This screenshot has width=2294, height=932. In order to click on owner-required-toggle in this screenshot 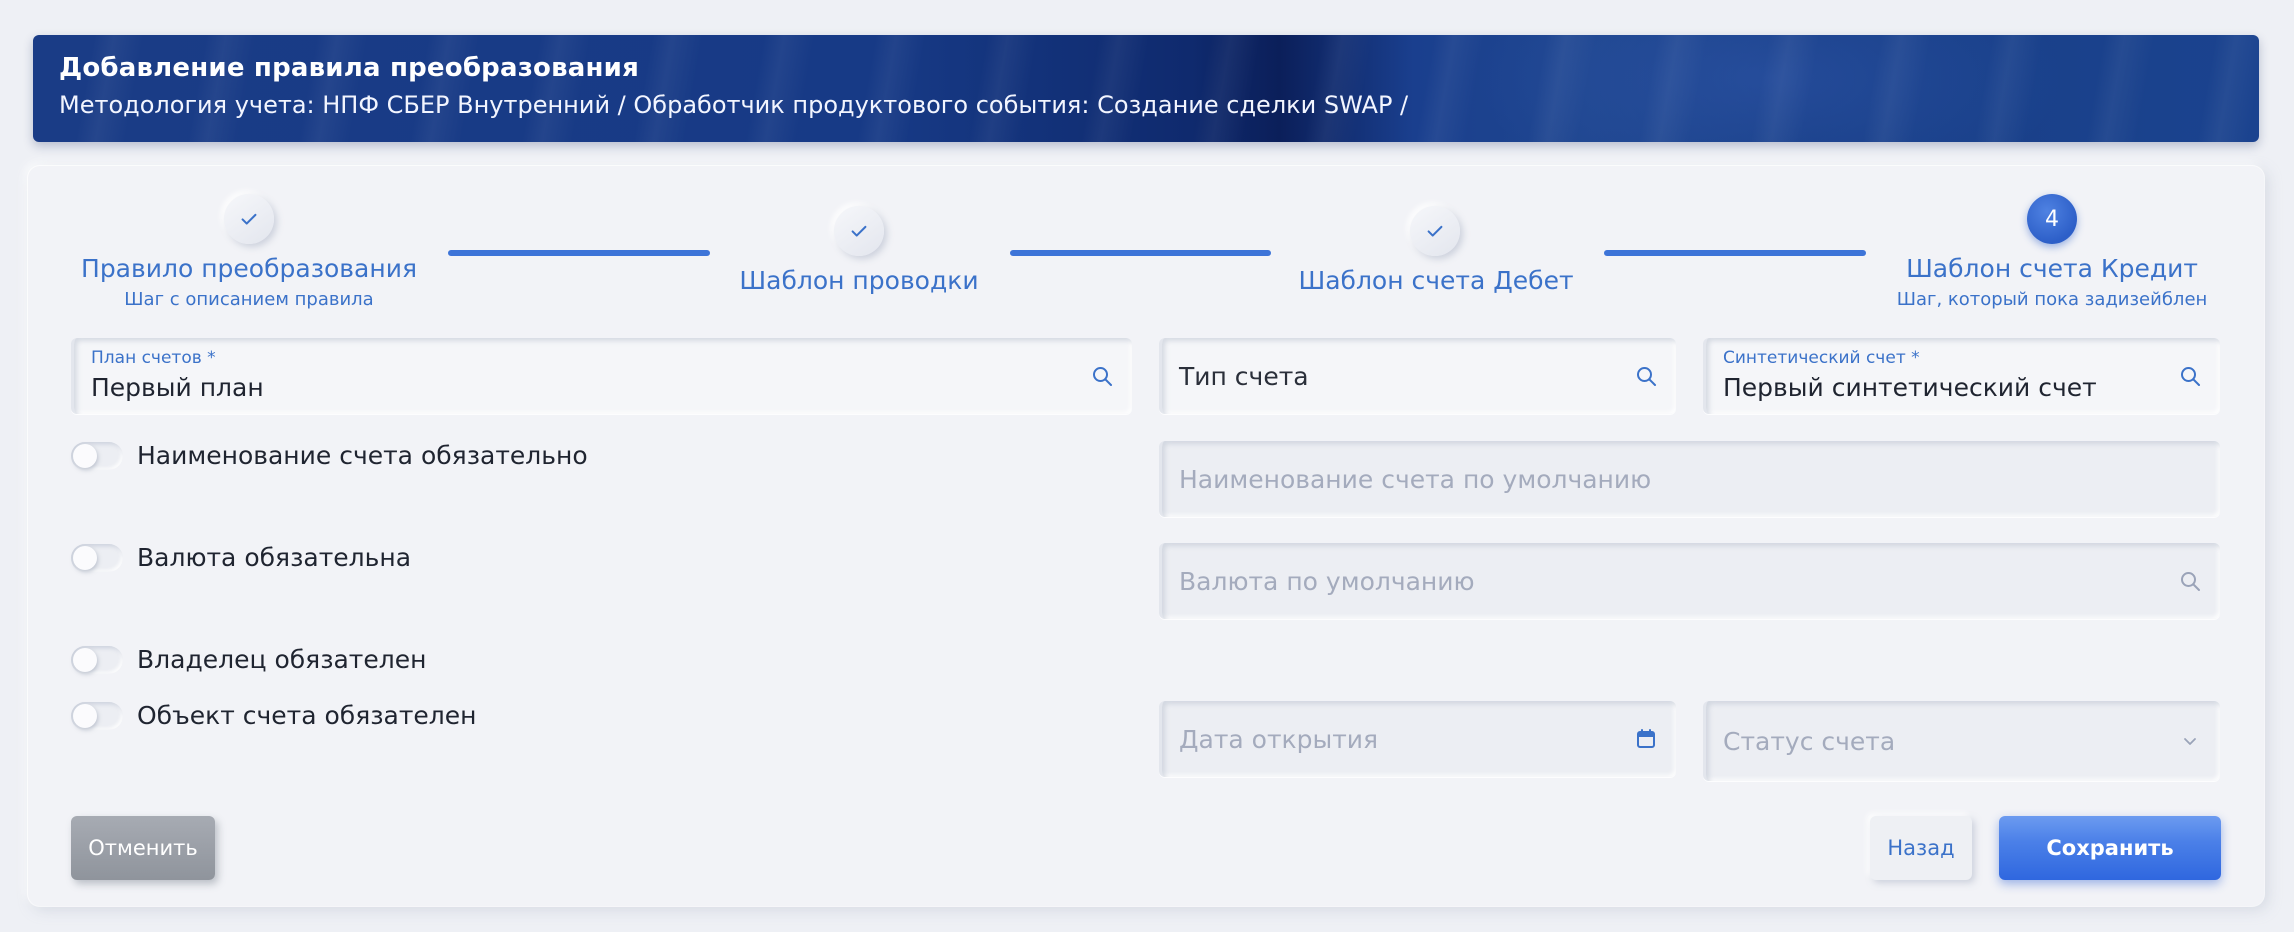, I will do `click(97, 659)`.